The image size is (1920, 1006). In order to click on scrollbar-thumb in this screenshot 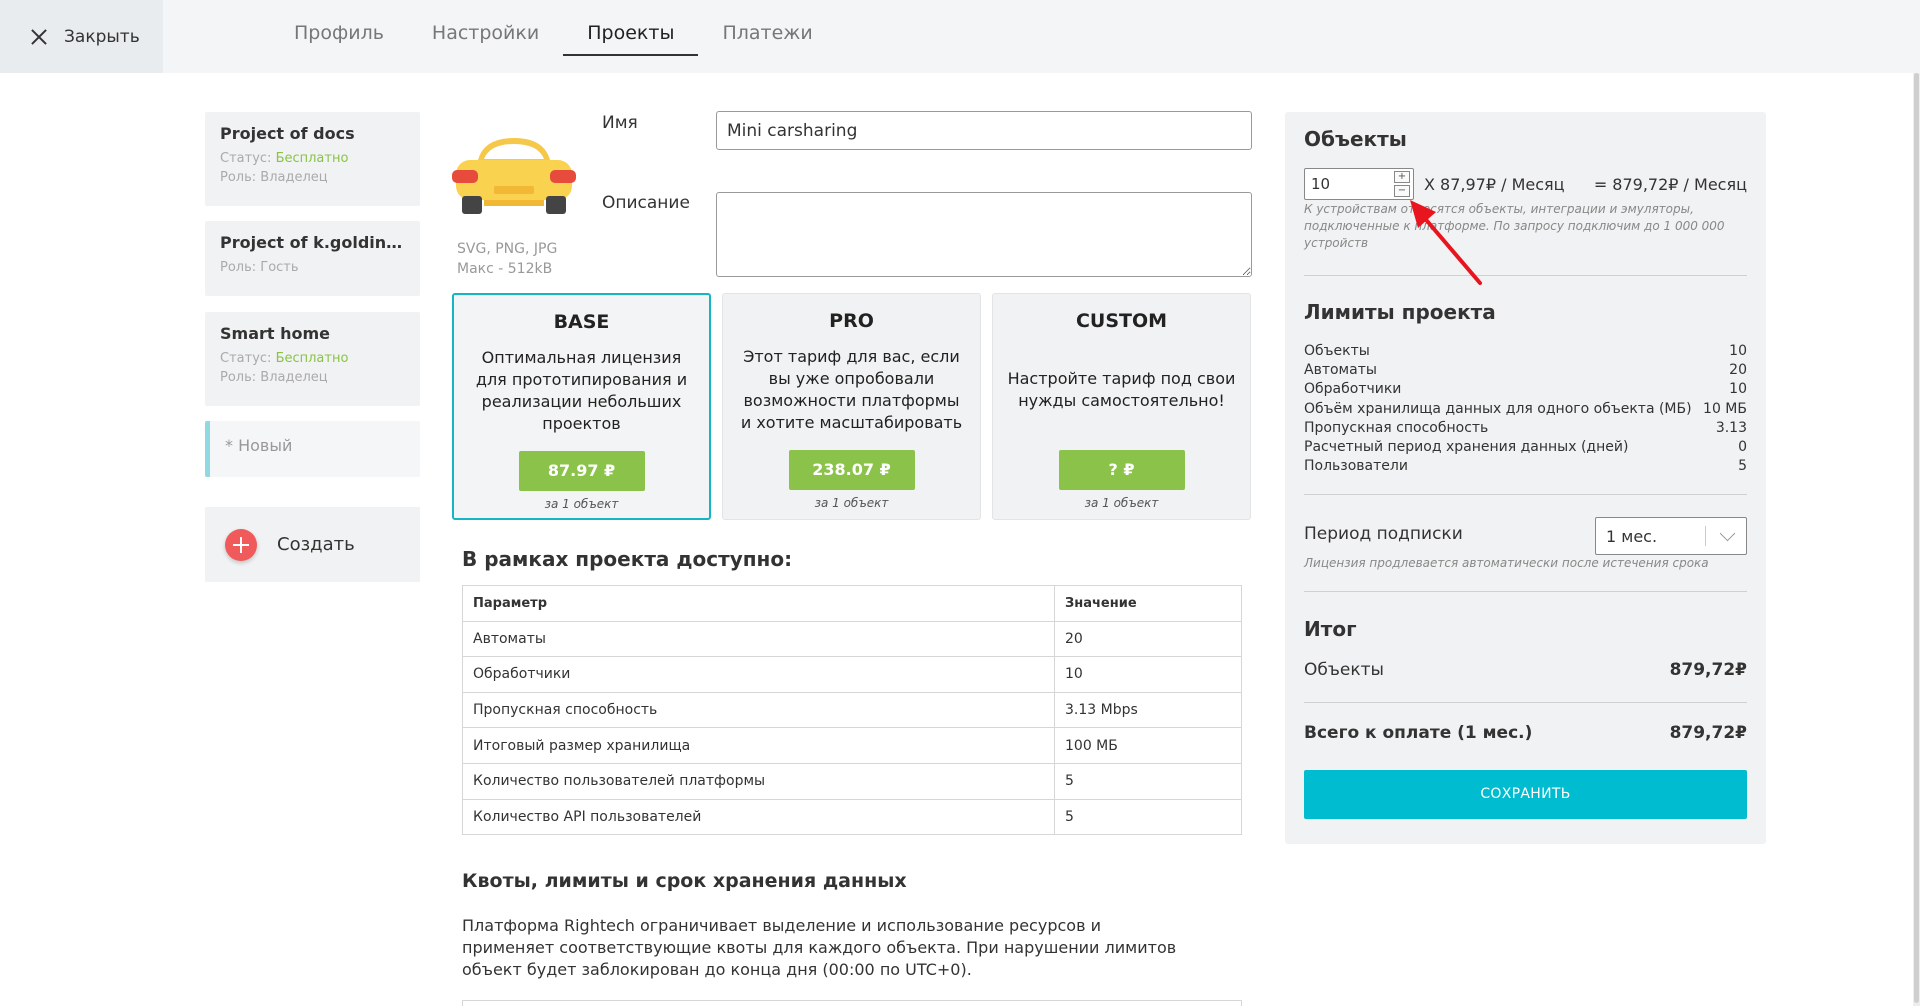, I will do `click(1916, 538)`.